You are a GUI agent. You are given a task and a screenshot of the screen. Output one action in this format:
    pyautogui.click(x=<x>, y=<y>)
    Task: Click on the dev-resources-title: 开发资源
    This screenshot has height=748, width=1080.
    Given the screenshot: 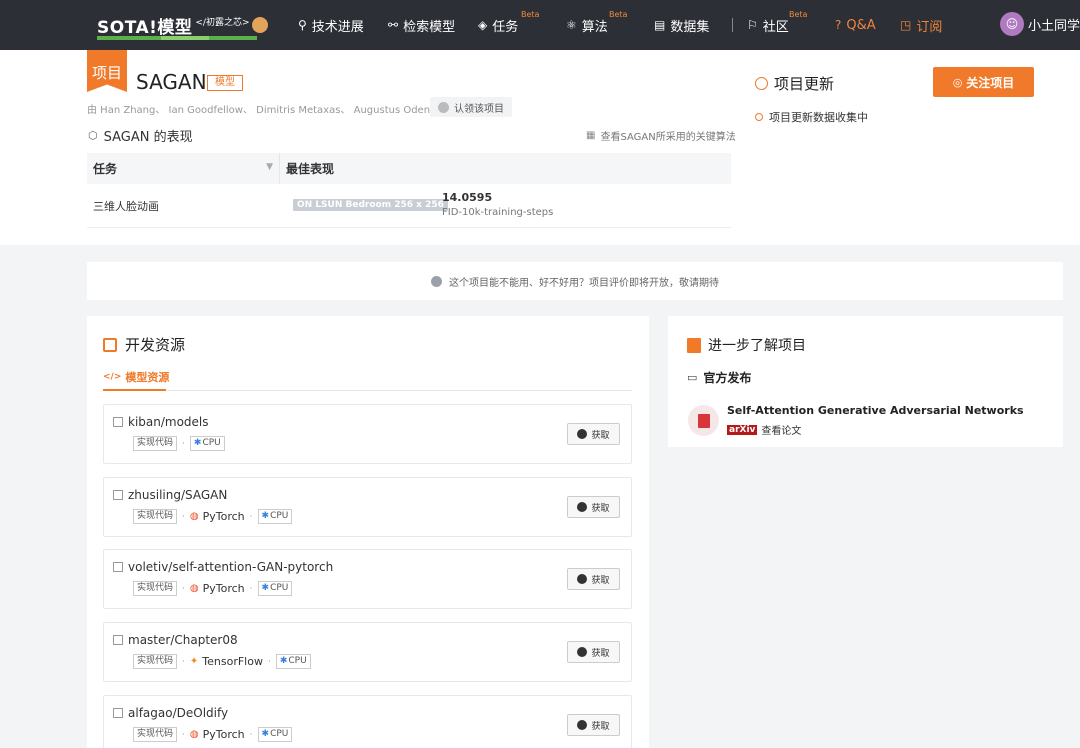 What is the action you would take?
    pyautogui.click(x=144, y=344)
    